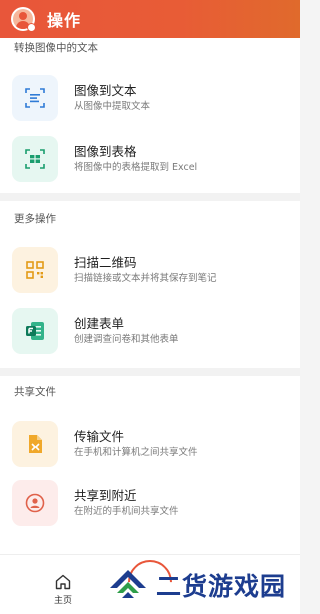  What do you see at coordinates (136, 452) in the screenshot?
I see `item-subtitle: 在手机和计算机之间共享文件` at bounding box center [136, 452].